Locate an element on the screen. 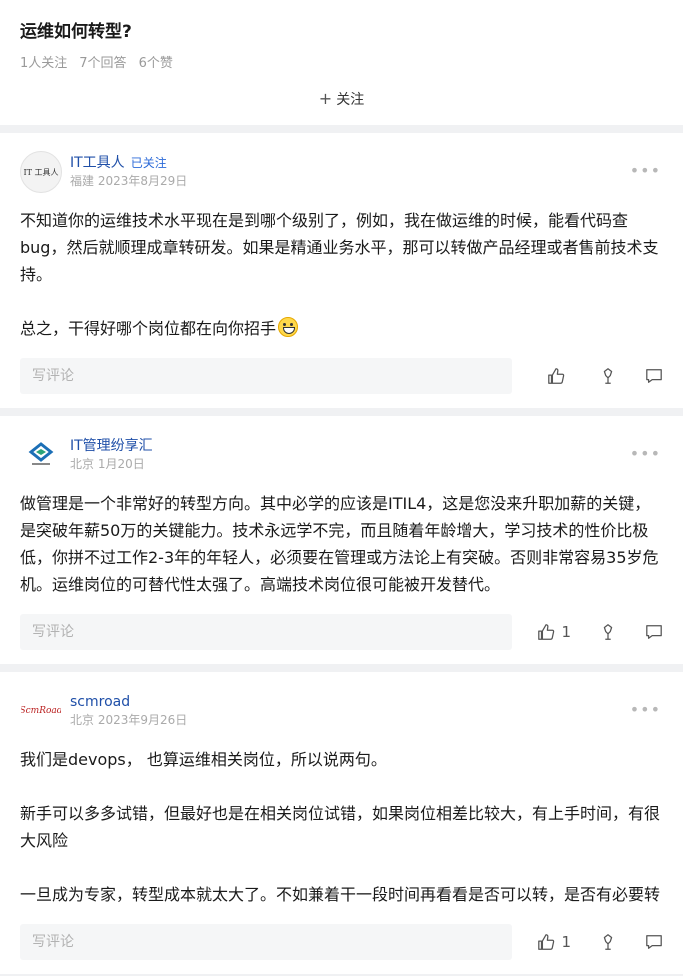 The width and height of the screenshot is (683, 976). logo-icon is located at coordinates (41, 453).